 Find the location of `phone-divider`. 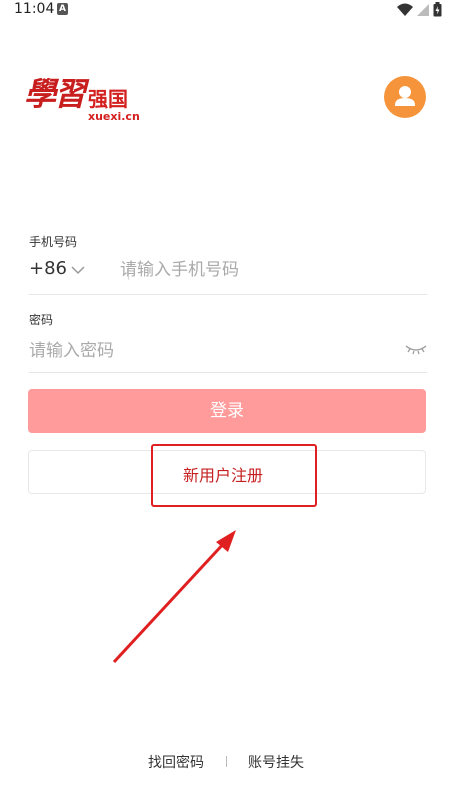

phone-divider is located at coordinates (228, 294).